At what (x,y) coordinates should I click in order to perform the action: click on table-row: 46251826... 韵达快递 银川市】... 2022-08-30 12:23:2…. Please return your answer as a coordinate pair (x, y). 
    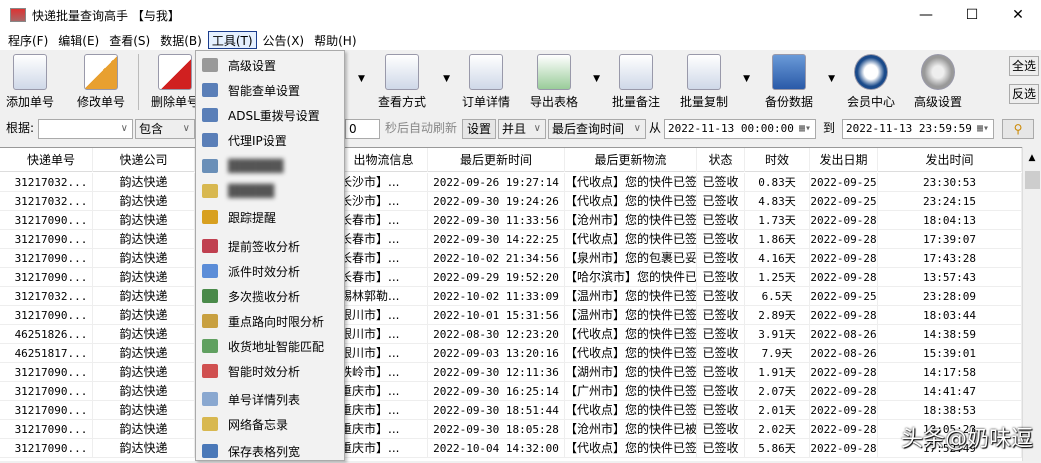
    Looking at the image, I should click on (511, 334).